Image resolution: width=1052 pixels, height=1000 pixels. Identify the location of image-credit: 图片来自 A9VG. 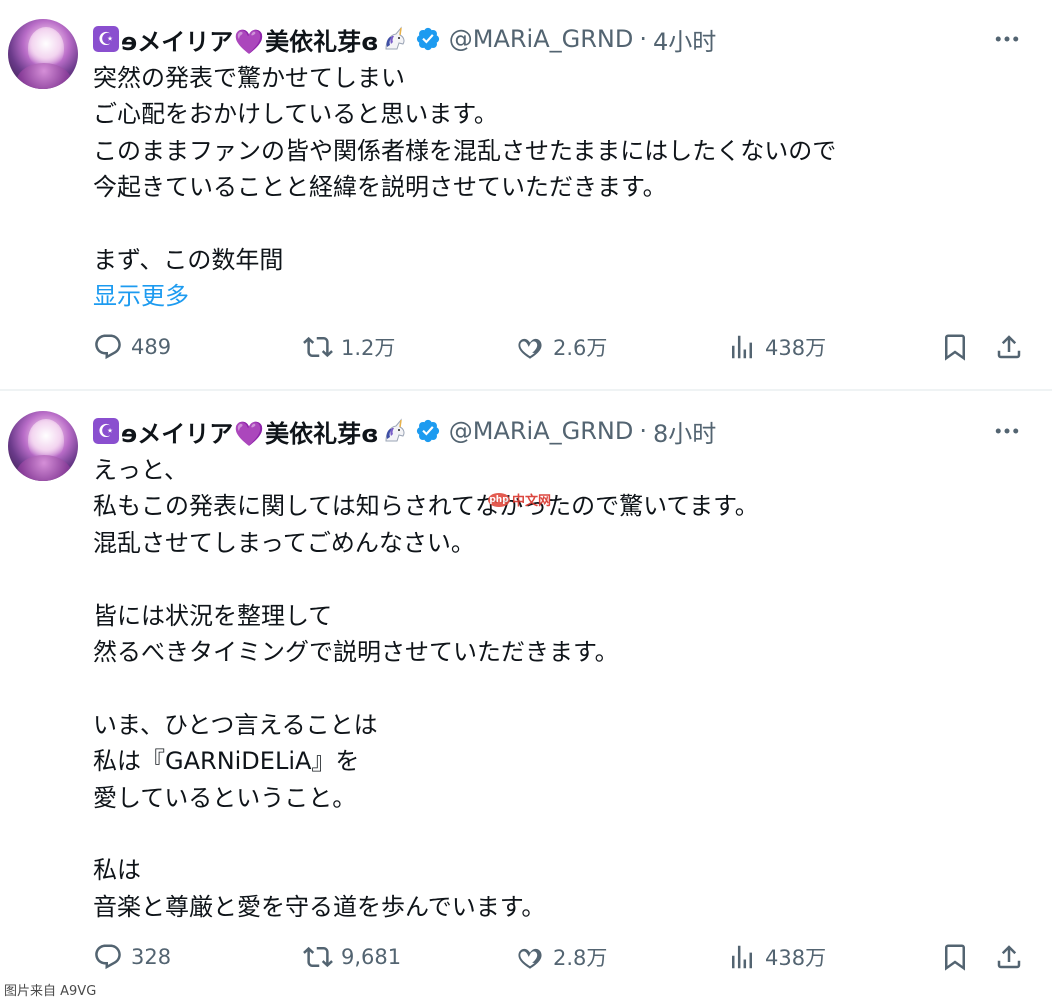
(50, 991).